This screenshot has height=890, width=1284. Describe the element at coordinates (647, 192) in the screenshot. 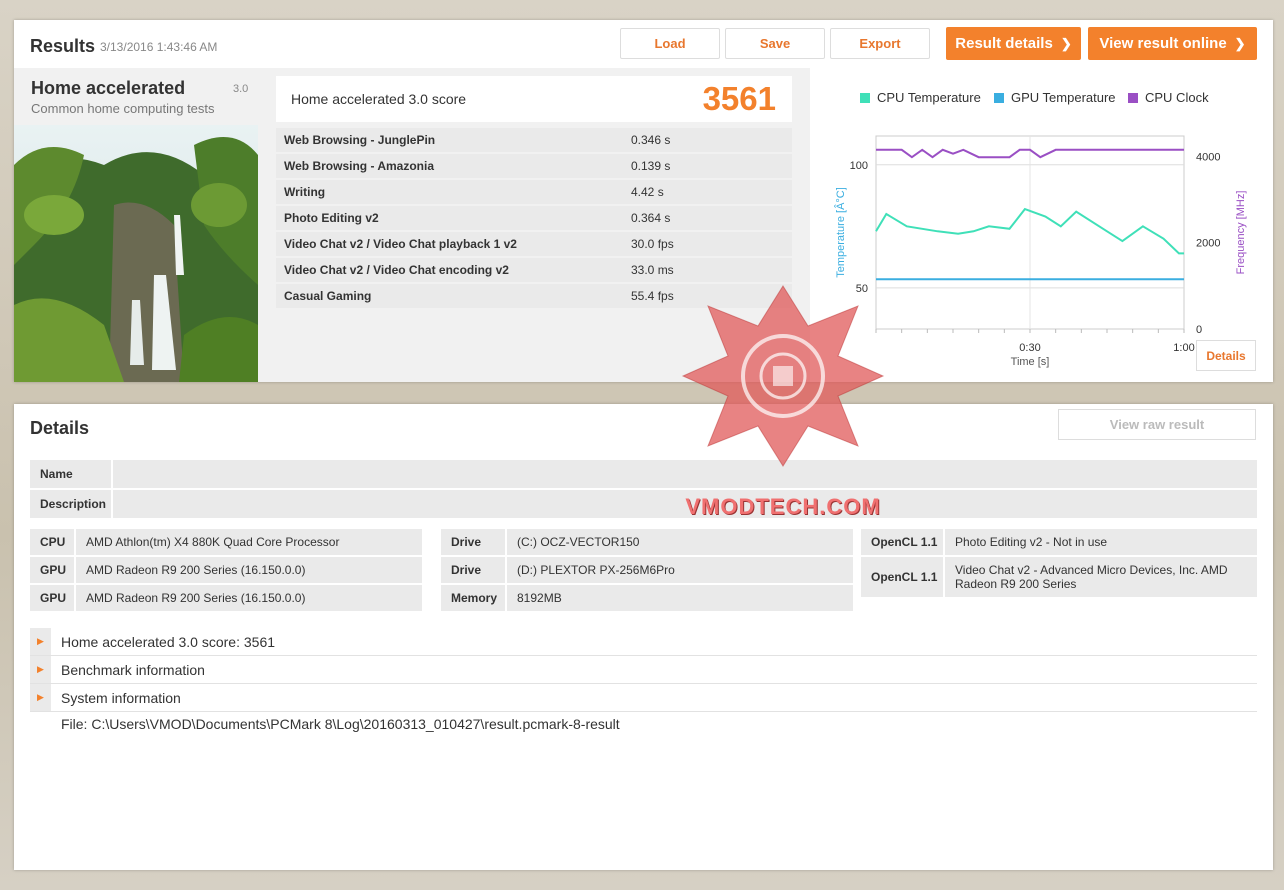

I see `subscore-value: 4.42 s` at that location.